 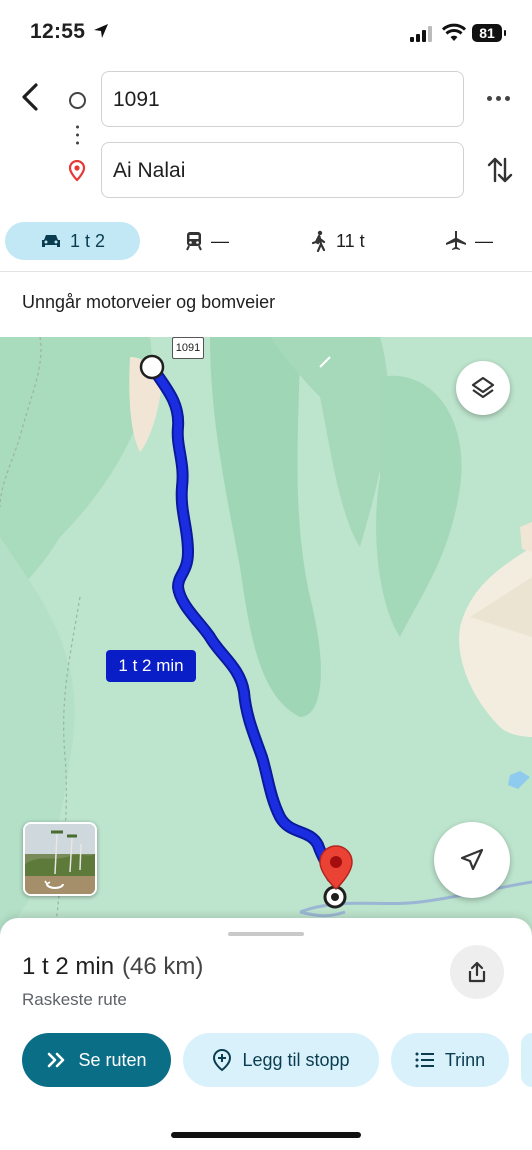 I want to click on double-chevron-icon, so click(x=56, y=1060).